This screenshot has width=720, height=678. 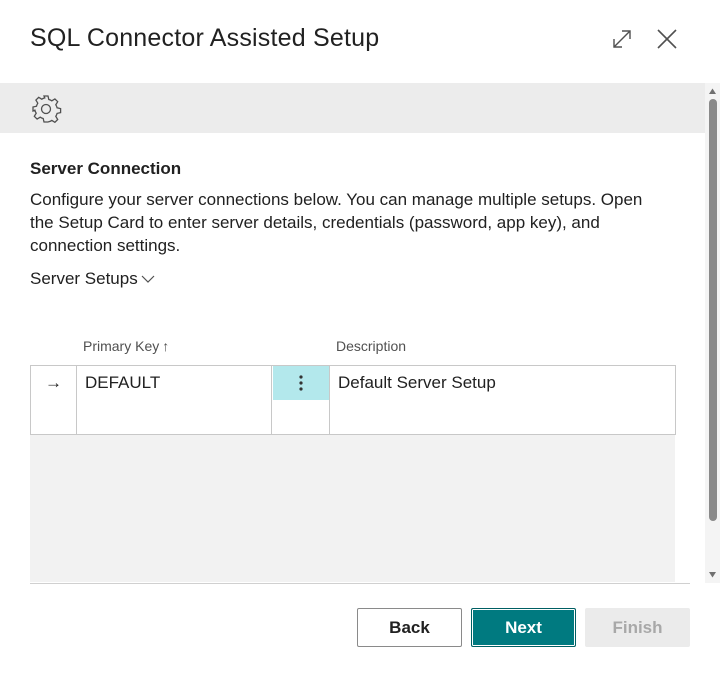 I want to click on more-options-icon, so click(x=301, y=383).